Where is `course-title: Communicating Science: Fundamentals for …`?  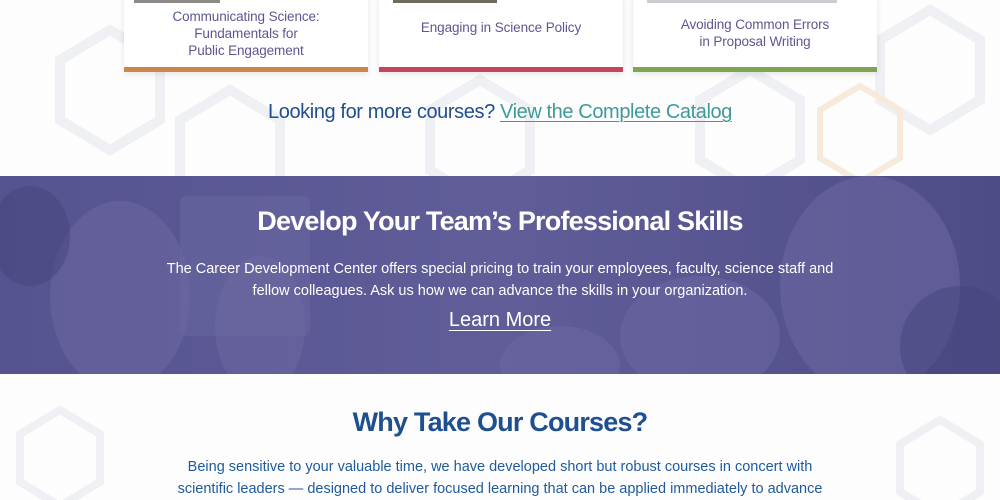
course-title: Communicating Science: Fundamentals for … is located at coordinates (246, 33).